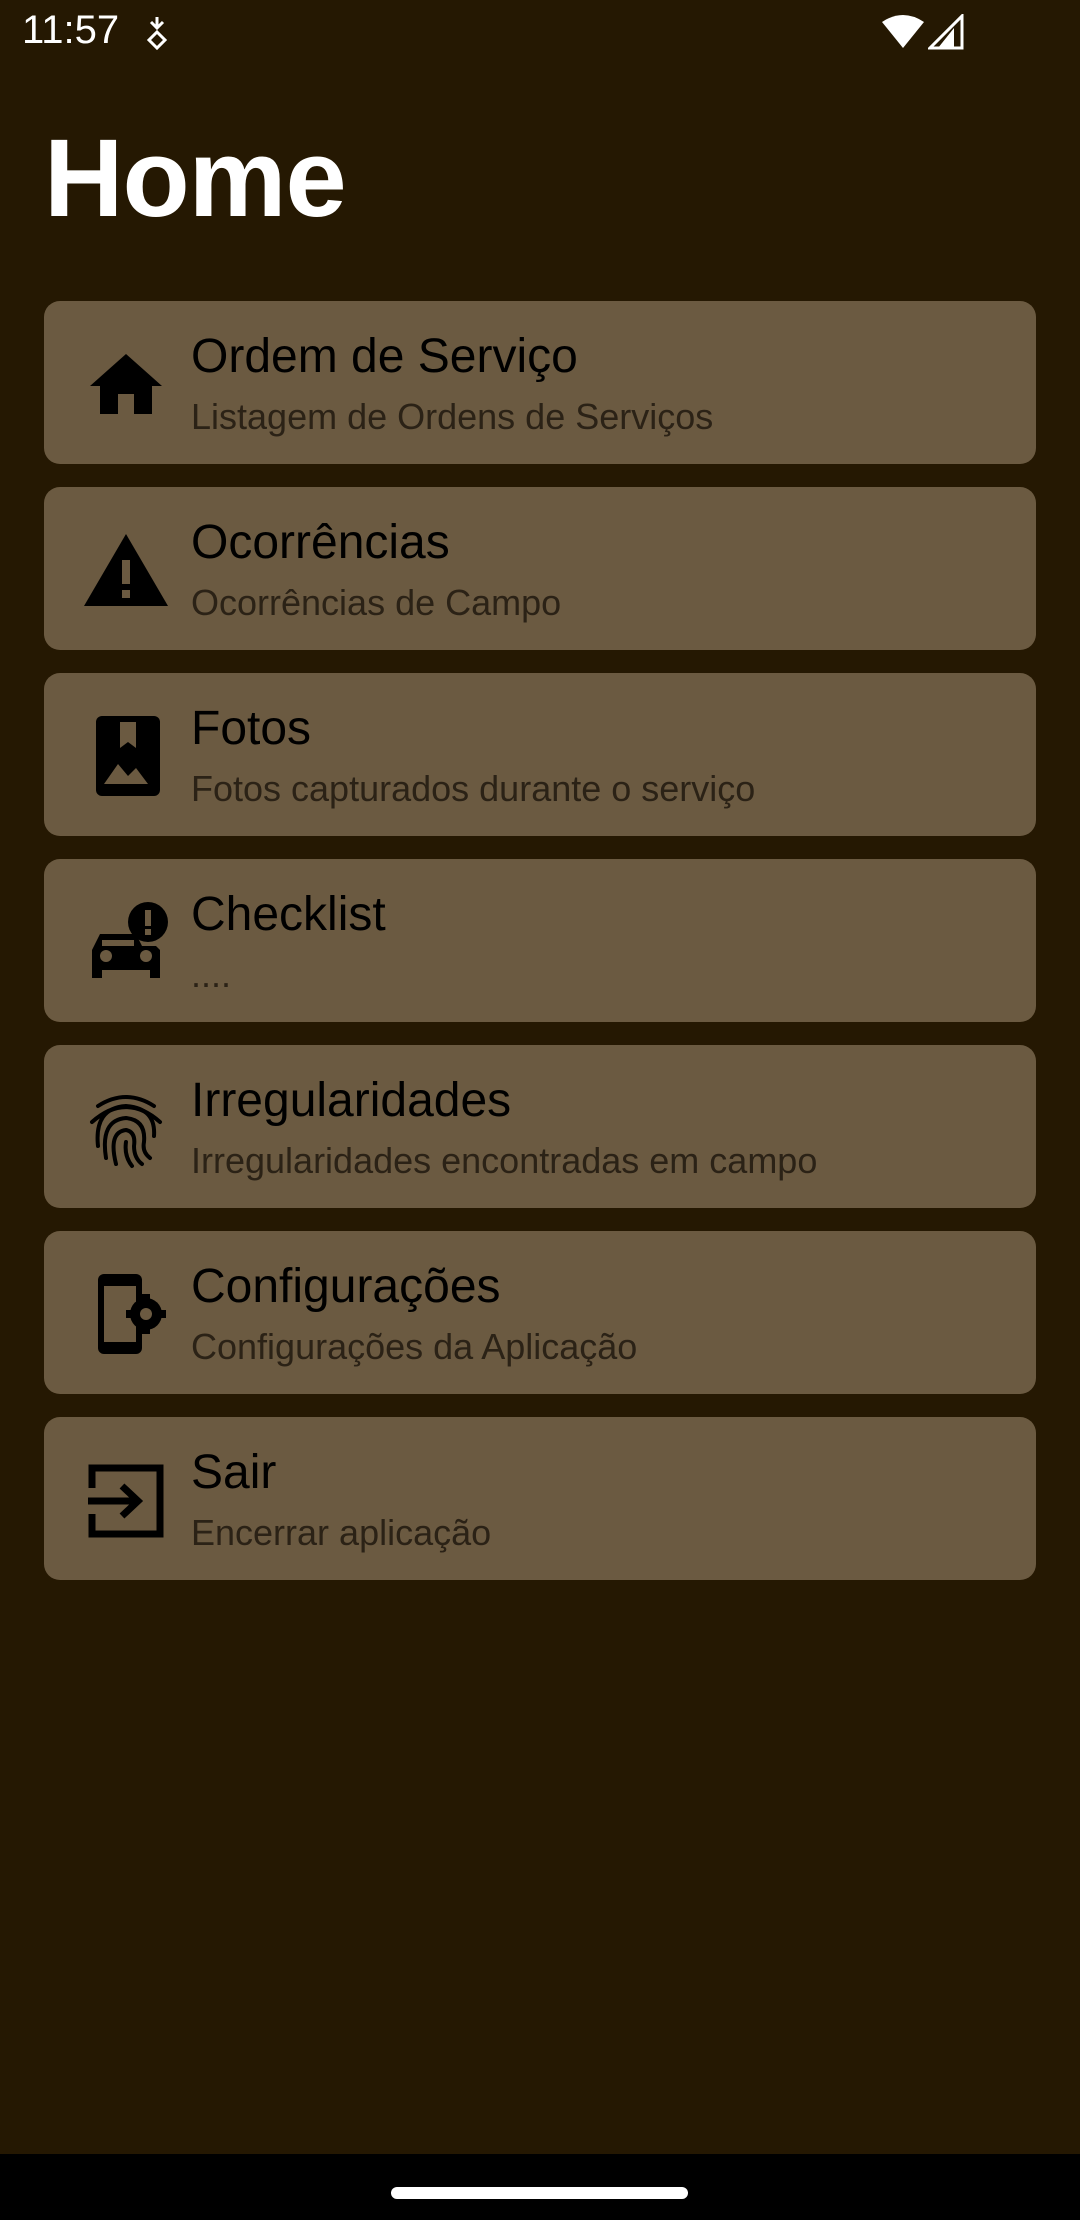 The height and width of the screenshot is (2220, 1080). What do you see at coordinates (473, 788) in the screenshot?
I see `menu-item-subtitle: Fotos capturados durante o serviço` at bounding box center [473, 788].